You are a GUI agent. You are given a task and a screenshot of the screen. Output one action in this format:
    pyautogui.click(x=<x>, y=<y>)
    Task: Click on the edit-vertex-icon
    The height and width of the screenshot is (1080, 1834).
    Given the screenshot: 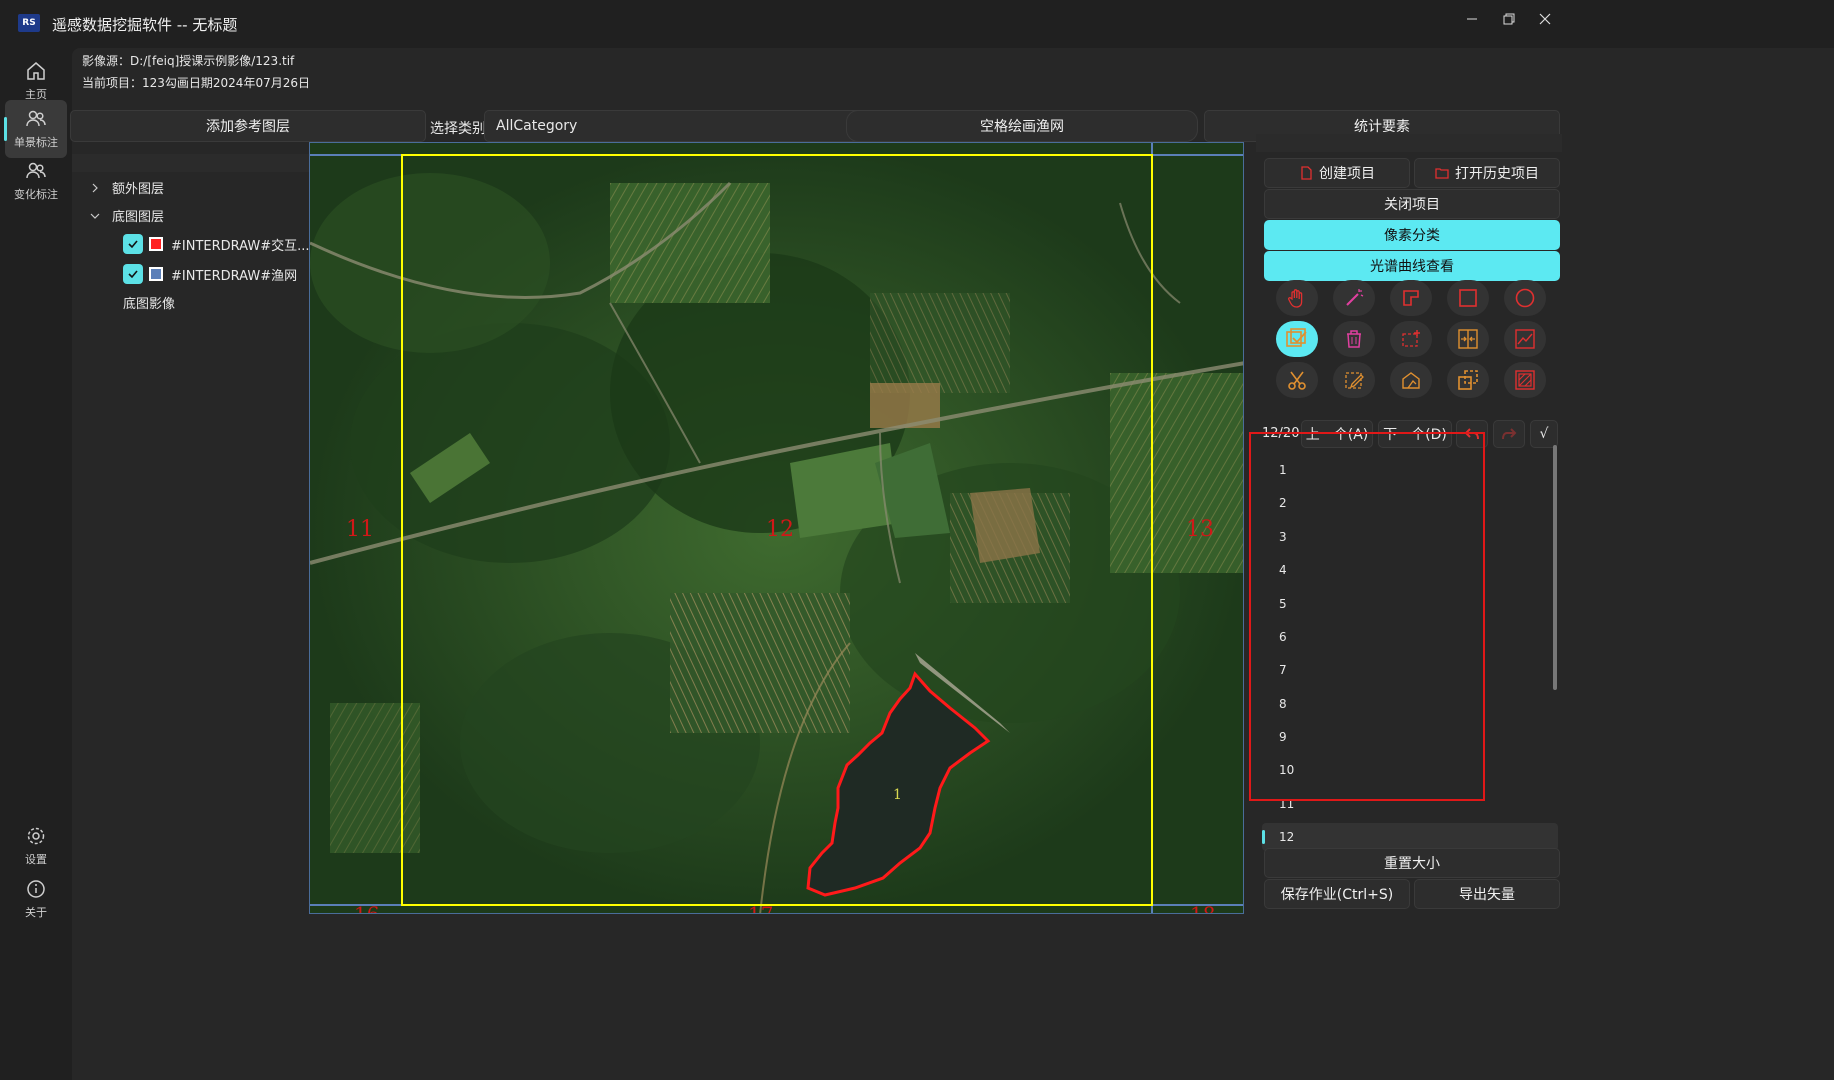 What is the action you would take?
    pyautogui.click(x=1354, y=380)
    